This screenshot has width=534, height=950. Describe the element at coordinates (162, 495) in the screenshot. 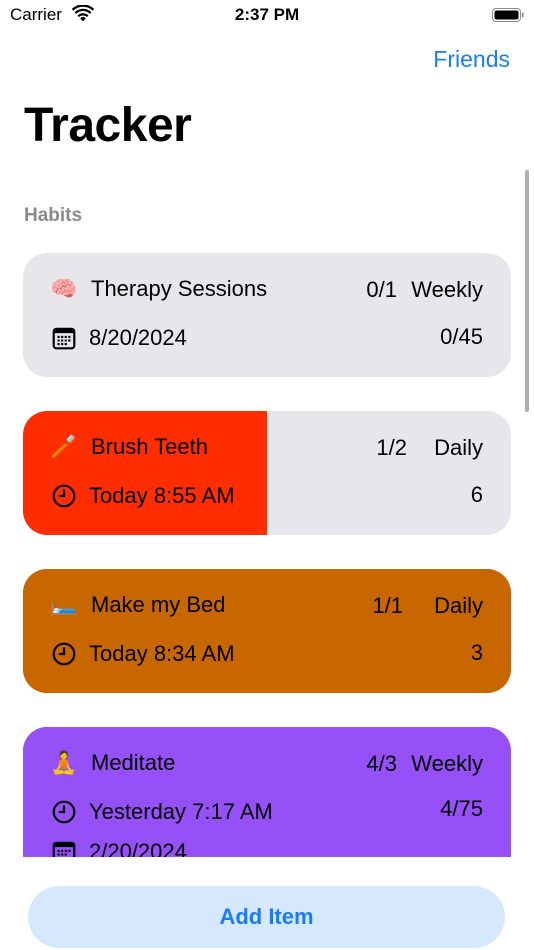

I see `habit-detail: Today 8:55 AM` at that location.